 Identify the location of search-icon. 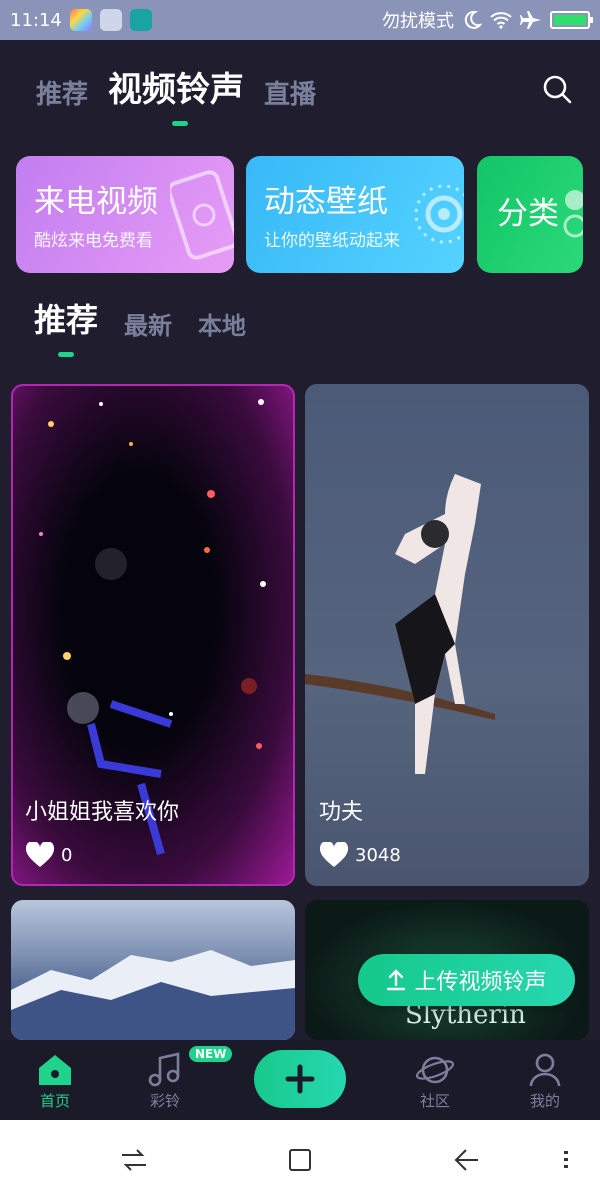
(557, 89).